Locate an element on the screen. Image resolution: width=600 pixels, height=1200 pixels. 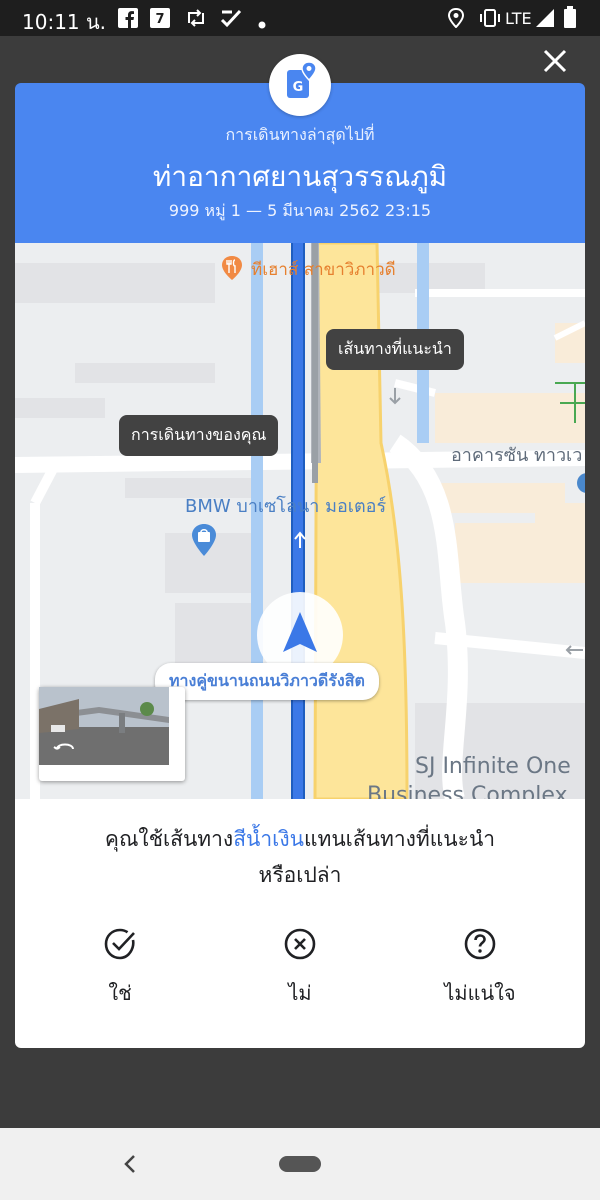
yes-button: ใช่ is located at coordinates (120, 969).